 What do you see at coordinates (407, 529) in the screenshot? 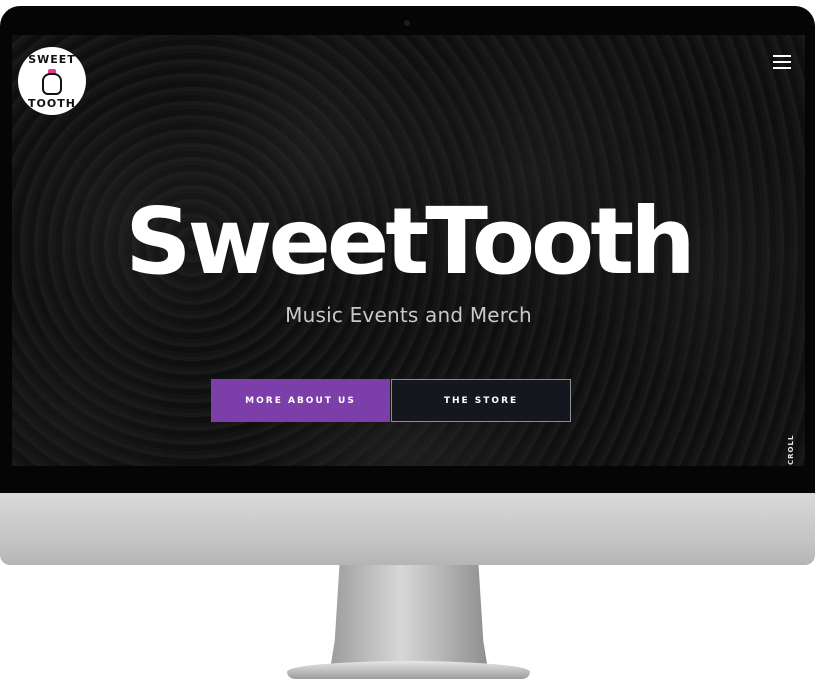
I see `monitor-chin` at bounding box center [407, 529].